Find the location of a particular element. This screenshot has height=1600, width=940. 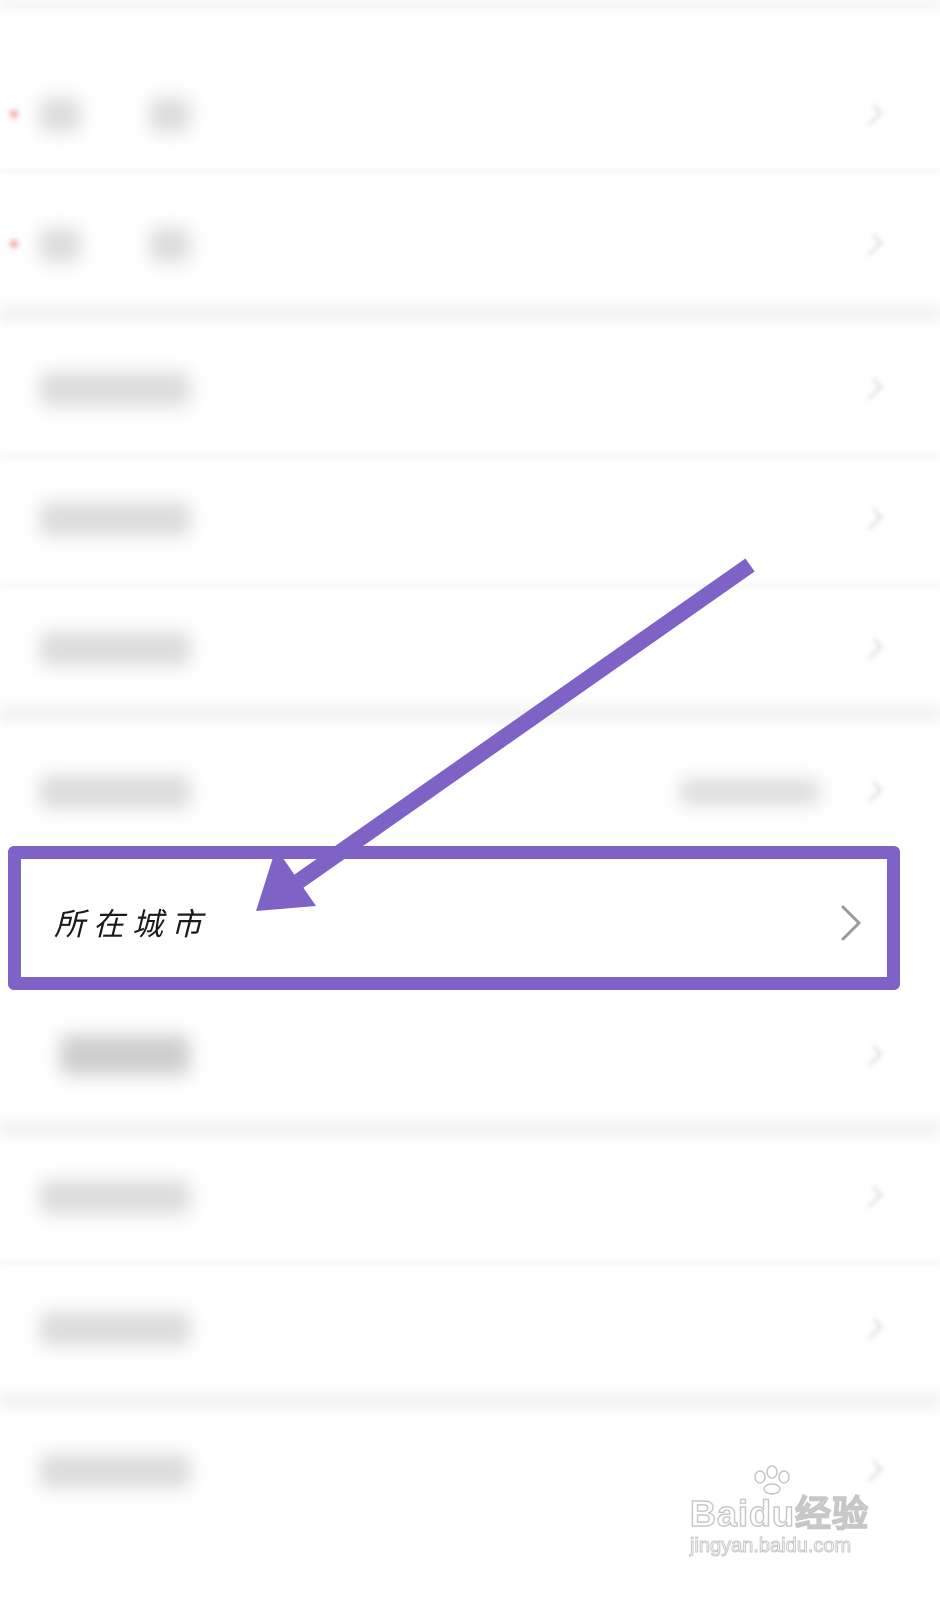

city-row: 所在城市 is located at coordinates (454, 918).